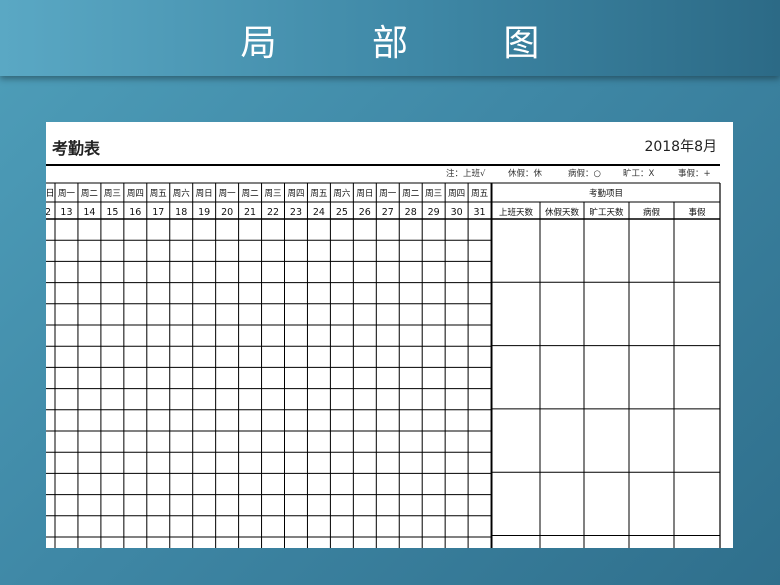  What do you see at coordinates (697, 212) in the screenshot?
I see `summary-column-label: 事假` at bounding box center [697, 212].